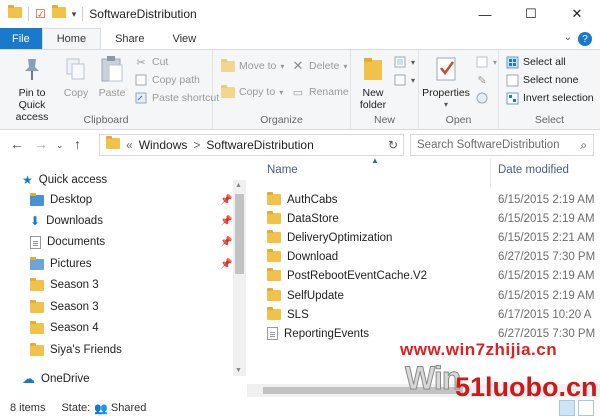 The height and width of the screenshot is (419, 600). What do you see at coordinates (239, 278) in the screenshot?
I see `nav-scrollbar: ▲ ▼` at bounding box center [239, 278].